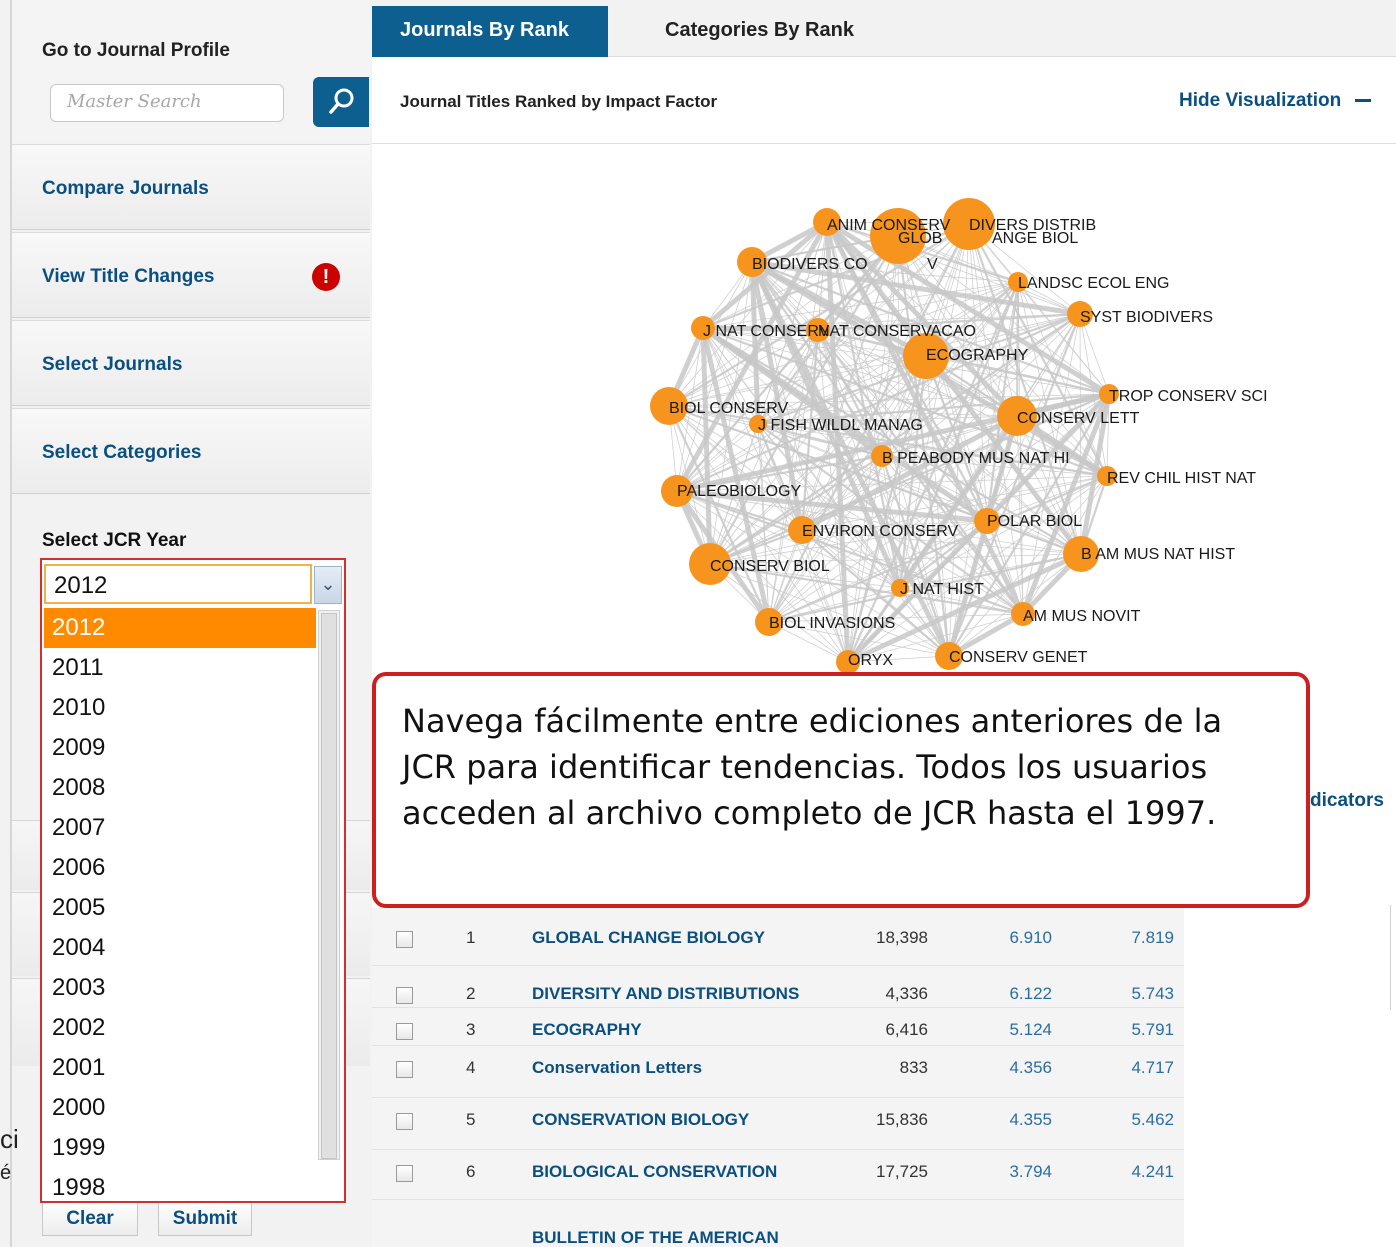 This screenshot has height=1247, width=1396. Describe the element at coordinates (897, 331) in the screenshot. I see `network-node-label: NAT CONSERVACAO` at that location.